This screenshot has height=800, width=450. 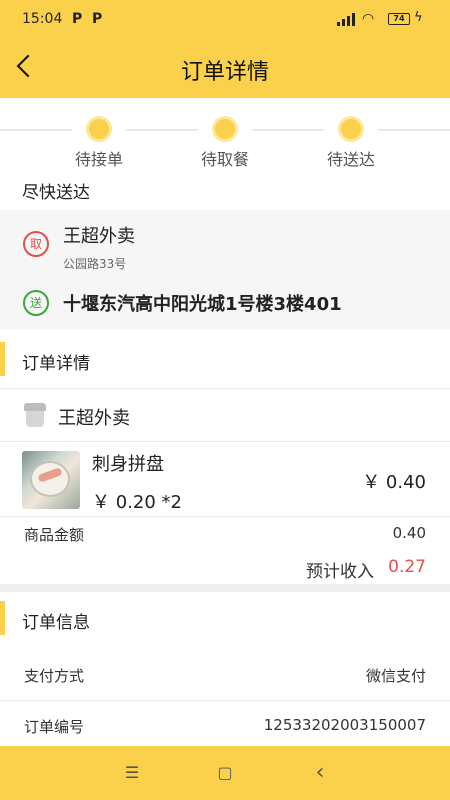 What do you see at coordinates (56, 623) in the screenshot?
I see `order-info-heading: 订单信息` at bounding box center [56, 623].